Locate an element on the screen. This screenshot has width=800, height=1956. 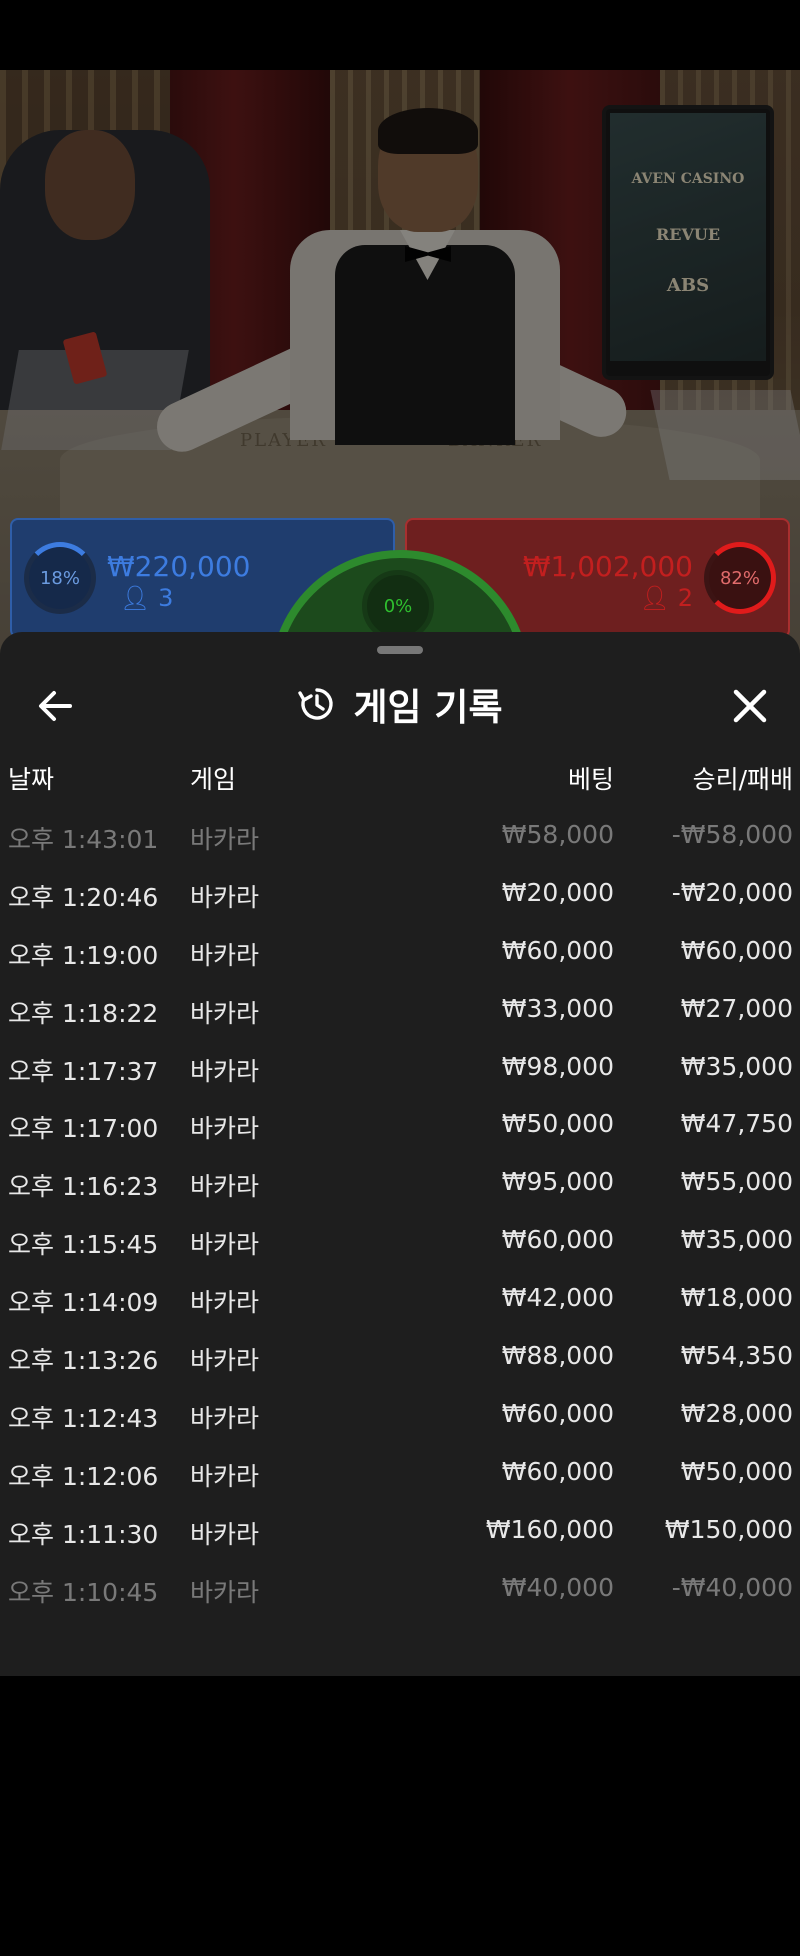
row-win-loss: ₩54,350 is located at coordinates (736, 1356).